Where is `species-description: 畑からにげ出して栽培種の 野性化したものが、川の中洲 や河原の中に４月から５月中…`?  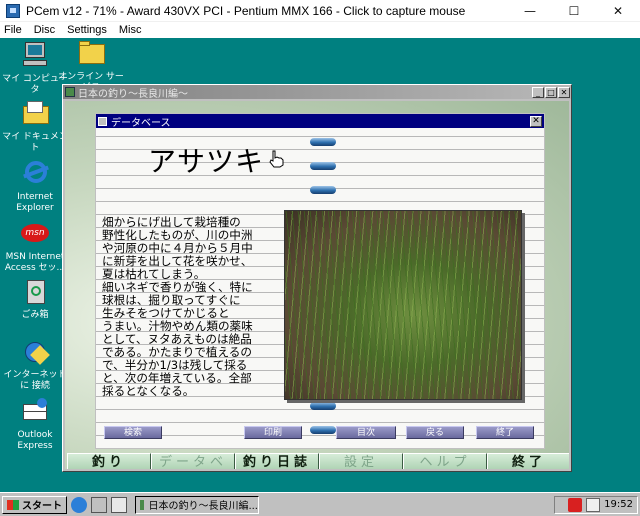
species-description: 畑からにげ出して栽培種の 野性化したものが、川の中洲 や河原の中に４月から５月中… is located at coordinates (192, 307).